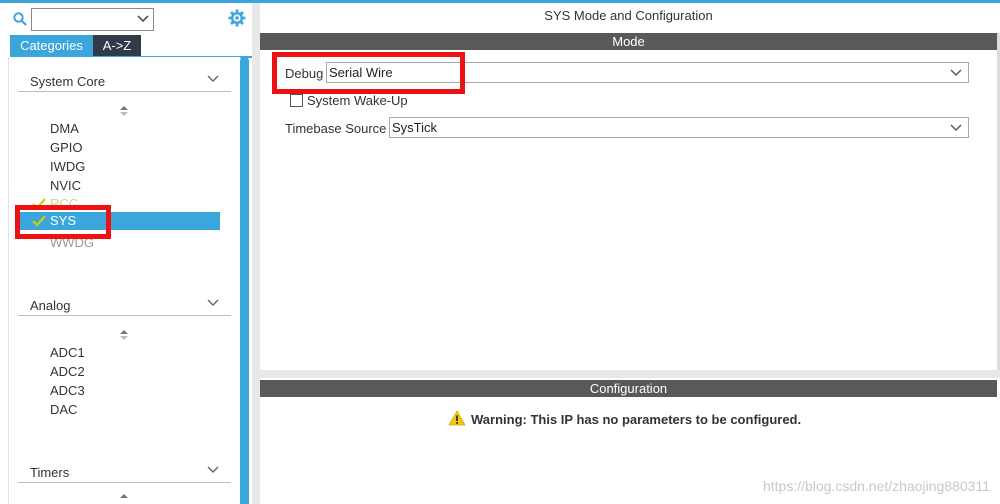  Describe the element at coordinates (67, 353) in the screenshot. I see `list-item-adc1: ADC1` at that location.